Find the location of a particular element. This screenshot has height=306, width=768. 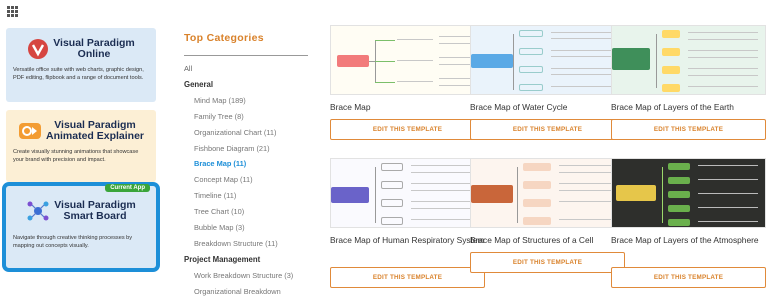

template-card: Brace Map EDIT THIS TEMPLATE is located at coordinates (407, 82).